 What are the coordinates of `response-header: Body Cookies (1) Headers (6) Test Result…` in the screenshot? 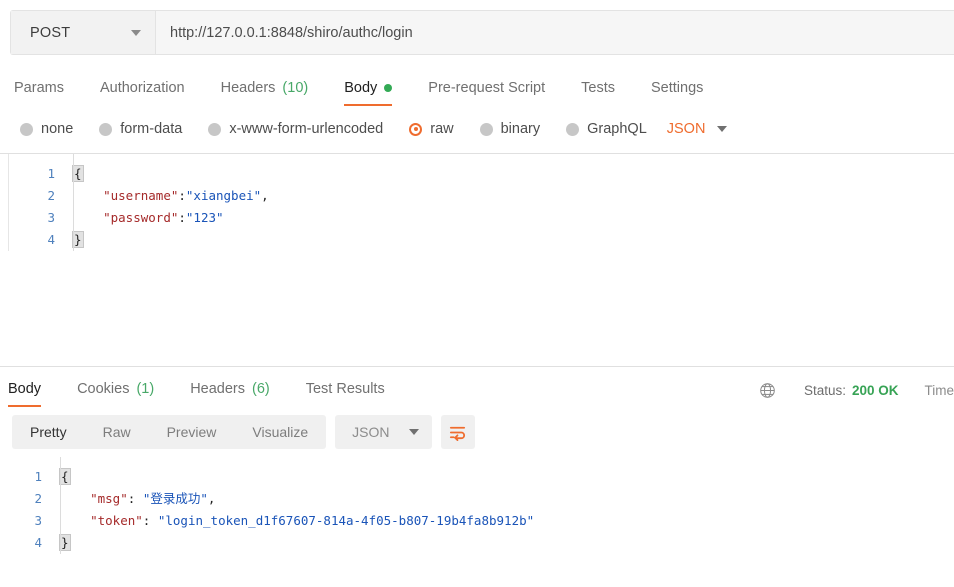 It's located at (477, 387).